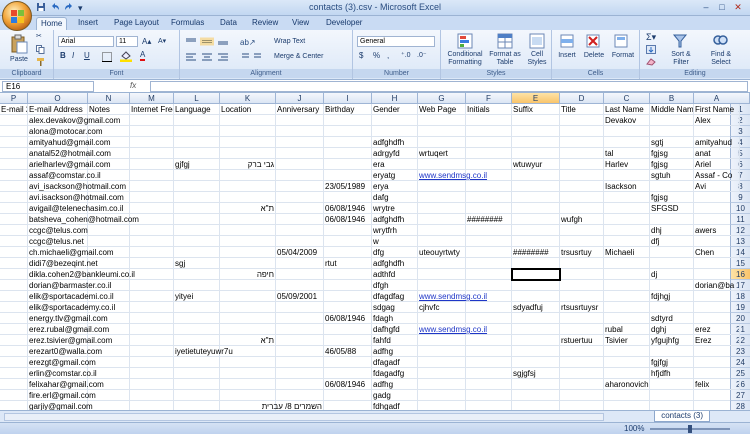 This screenshot has width=750, height=434. I want to click on cell-h22: fahfd, so click(395, 340).